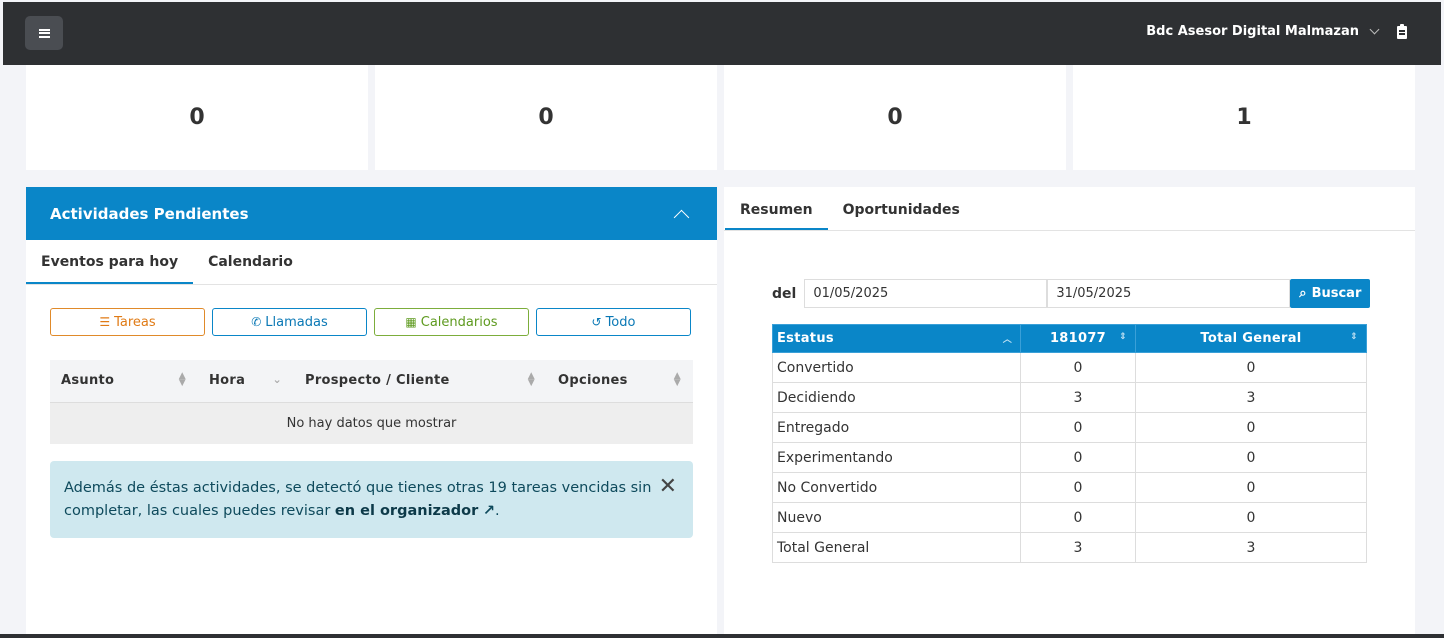 The image size is (1444, 638). I want to click on stat-card-1: 0, so click(197, 117).